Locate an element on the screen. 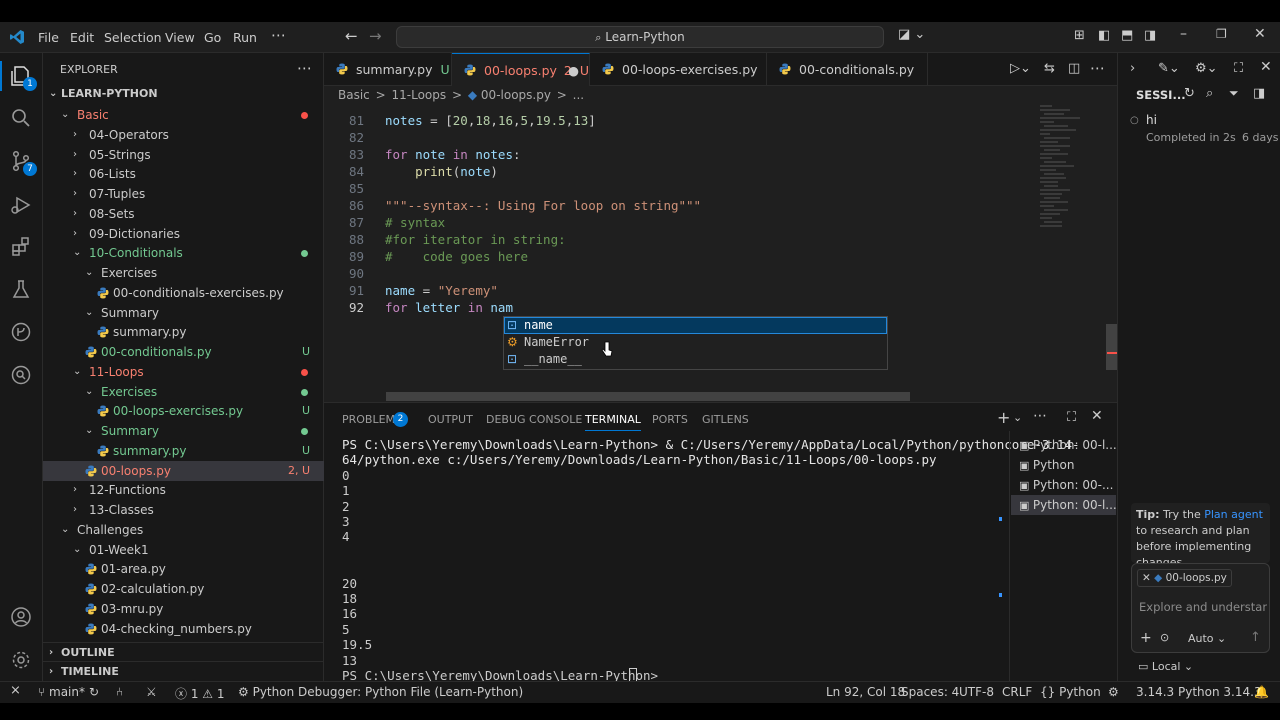 The width and height of the screenshot is (1280, 720). location-picker: ▭ Local ⌄ is located at coordinates (1165, 666).